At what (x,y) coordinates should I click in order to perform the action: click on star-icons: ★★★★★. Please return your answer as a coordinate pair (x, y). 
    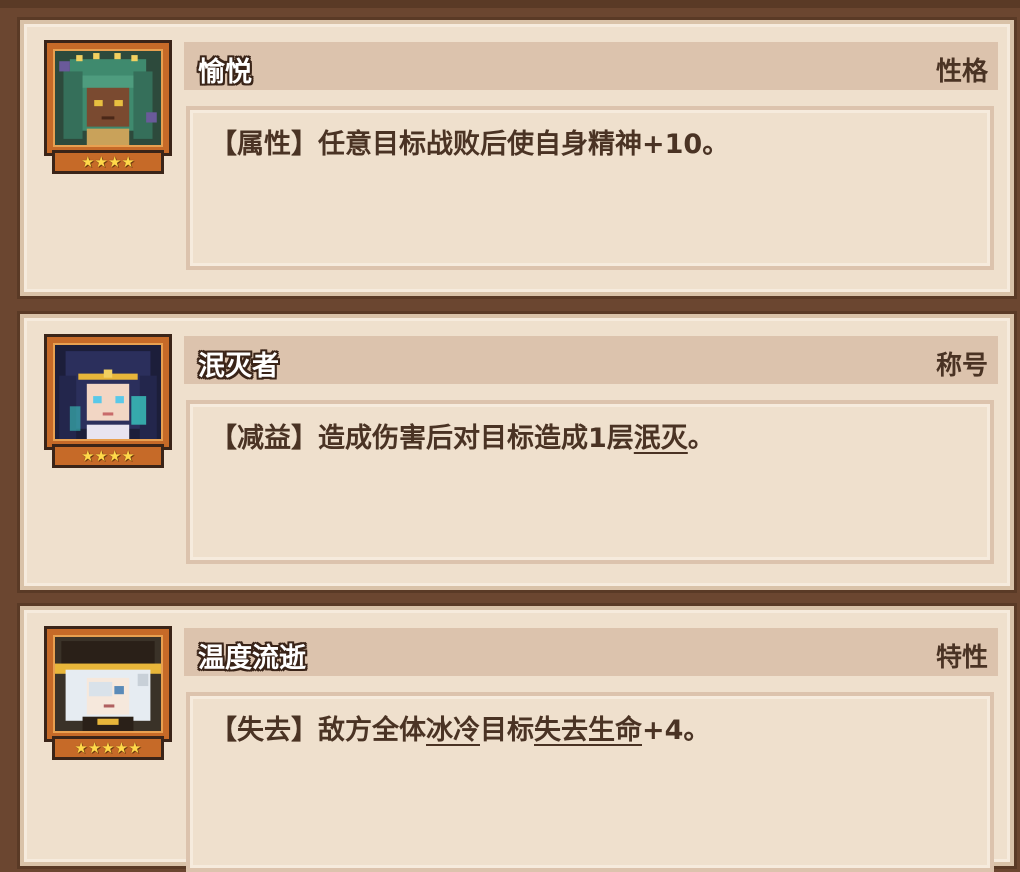
    Looking at the image, I should click on (108, 747).